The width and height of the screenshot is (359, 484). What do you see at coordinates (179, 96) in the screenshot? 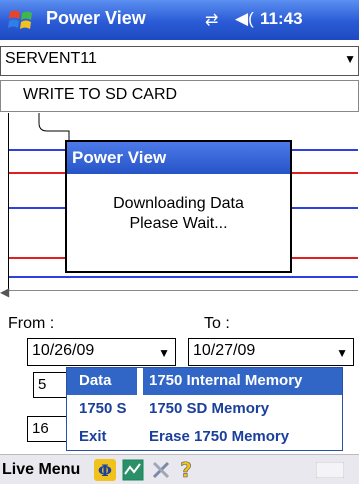
I see `write-to-sd-button: WRITE TO SD CARD` at bounding box center [179, 96].